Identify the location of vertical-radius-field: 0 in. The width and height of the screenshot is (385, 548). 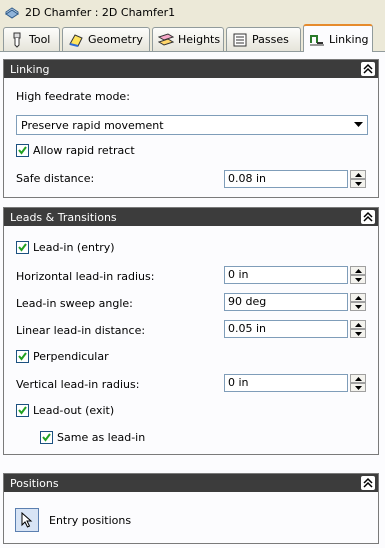
(286, 383).